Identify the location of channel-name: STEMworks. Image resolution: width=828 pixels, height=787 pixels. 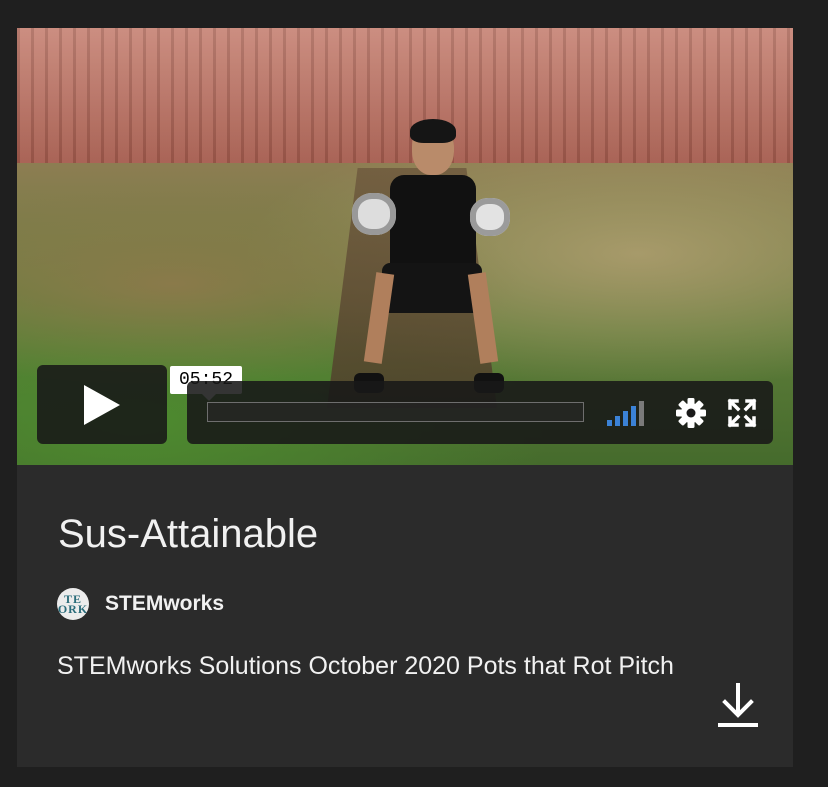
(164, 604).